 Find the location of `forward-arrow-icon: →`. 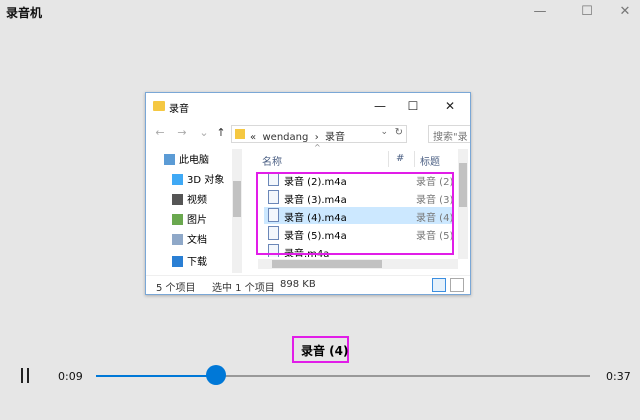

forward-arrow-icon: → is located at coordinates (182, 133).